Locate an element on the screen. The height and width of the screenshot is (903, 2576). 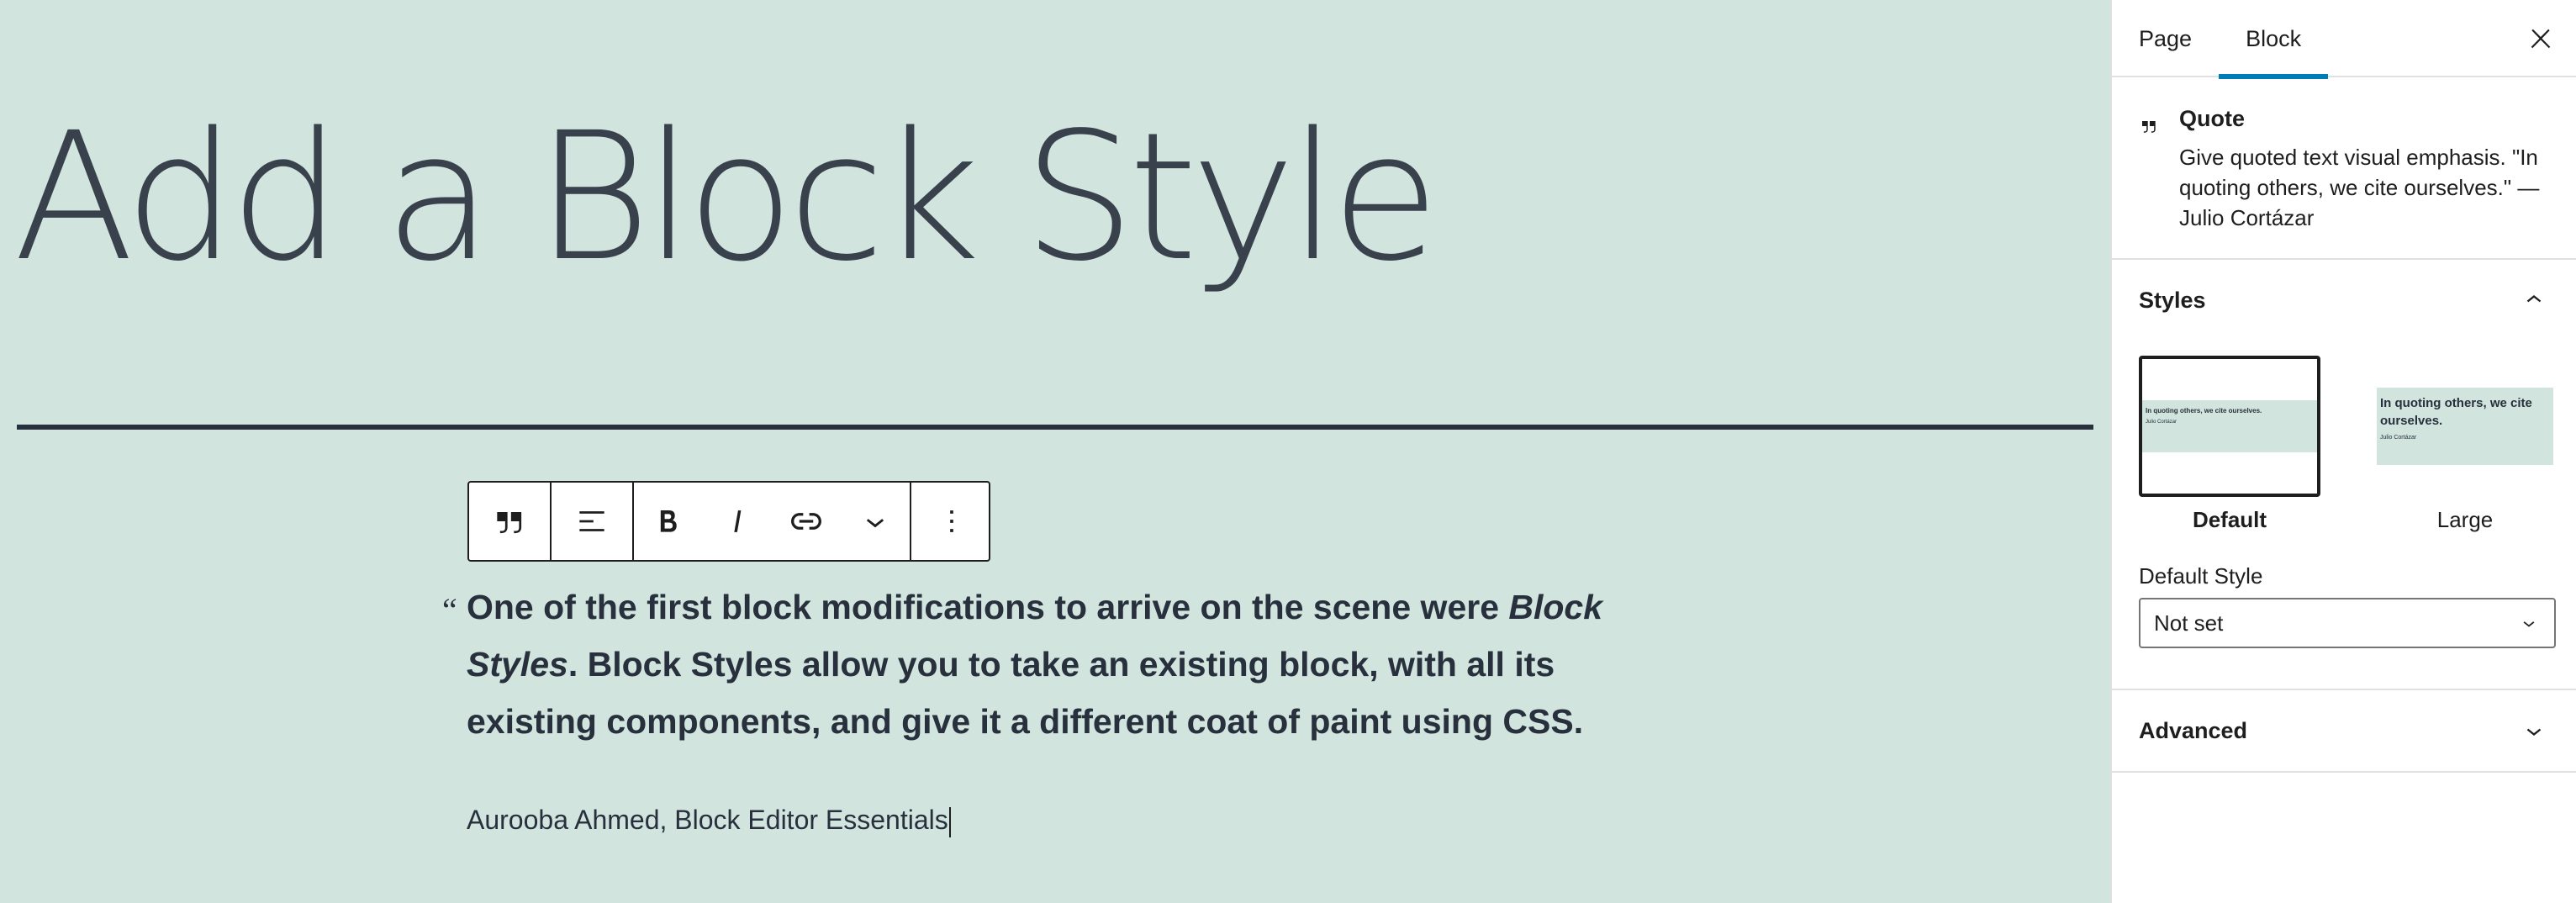
align-icon is located at coordinates (591, 521).